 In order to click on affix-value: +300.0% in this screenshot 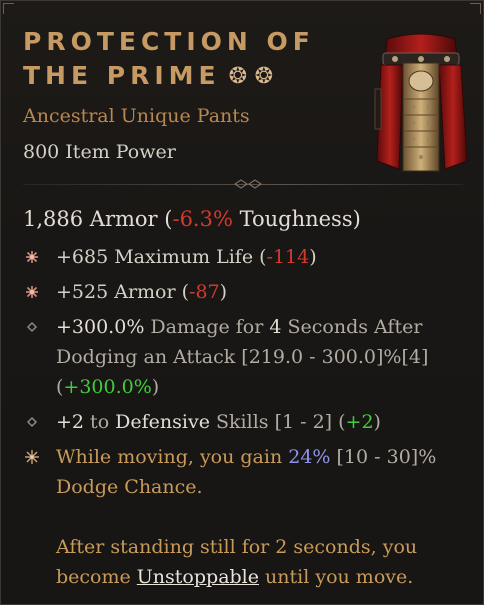, I will do `click(100, 327)`.